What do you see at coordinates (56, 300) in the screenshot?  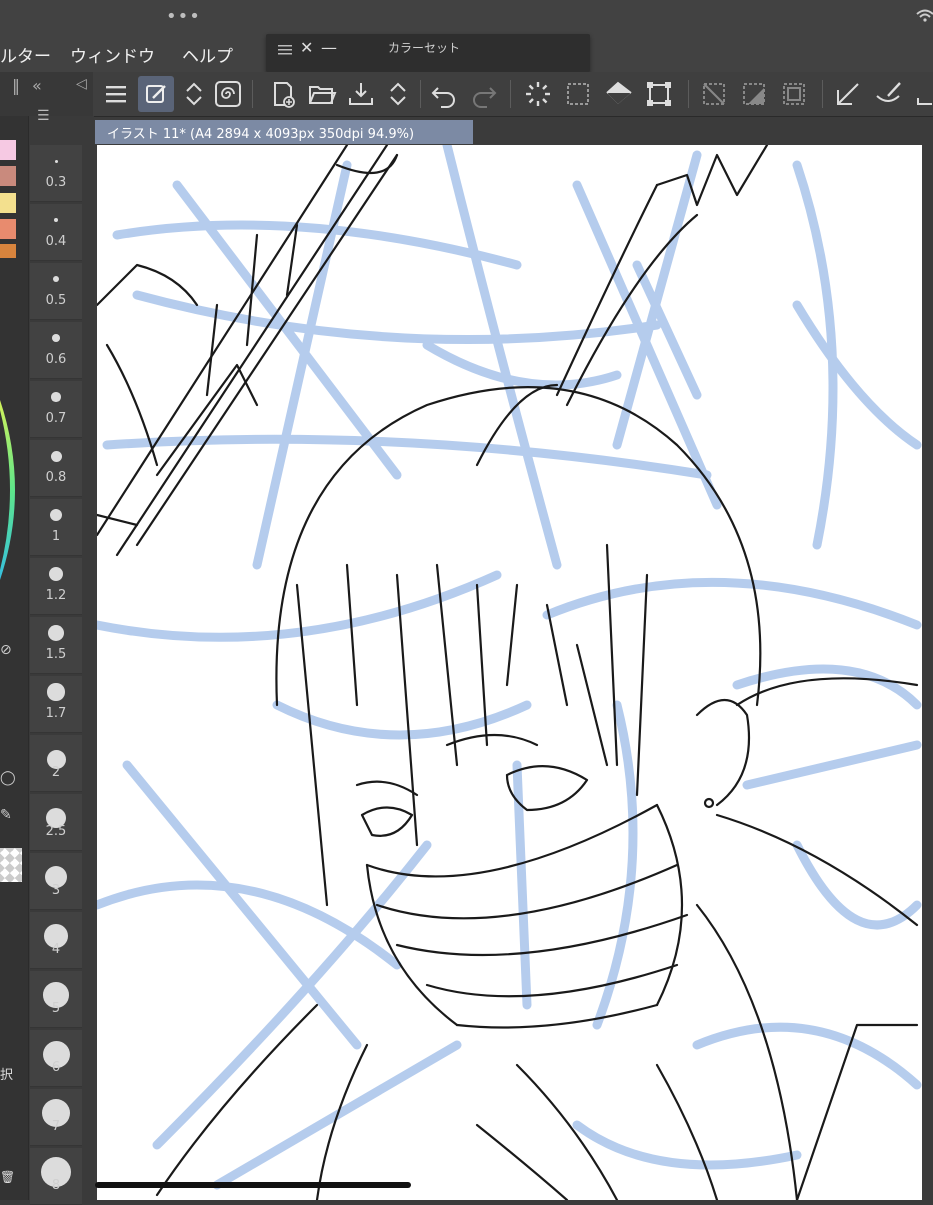 I see `brush-size-label: 0.5` at bounding box center [56, 300].